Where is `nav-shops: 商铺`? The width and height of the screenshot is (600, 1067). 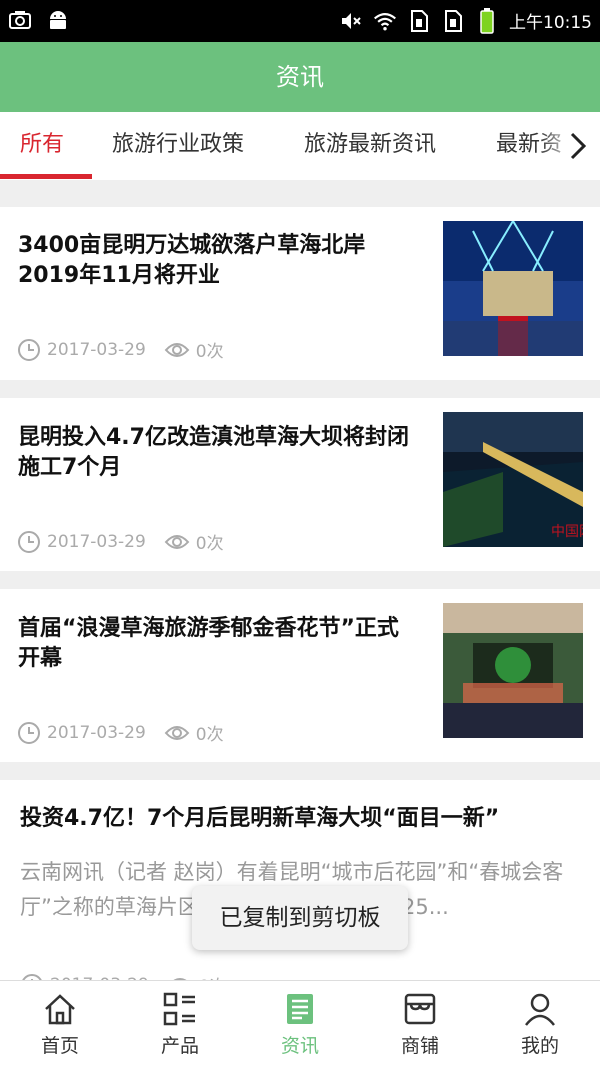
nav-shops: 商铺 is located at coordinates (420, 1024).